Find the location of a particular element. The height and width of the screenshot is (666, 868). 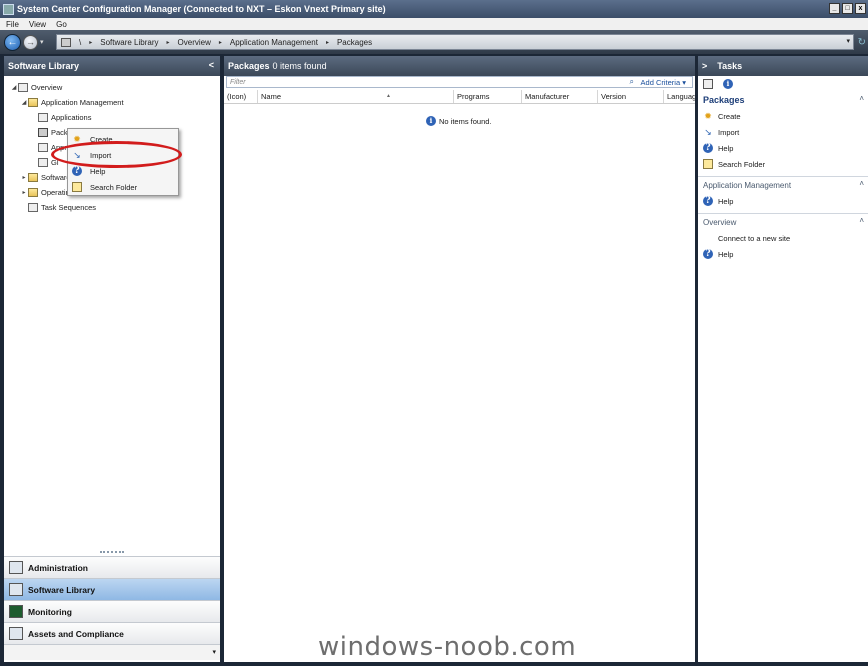

filter-placeholder: Filter is located at coordinates (238, 82).